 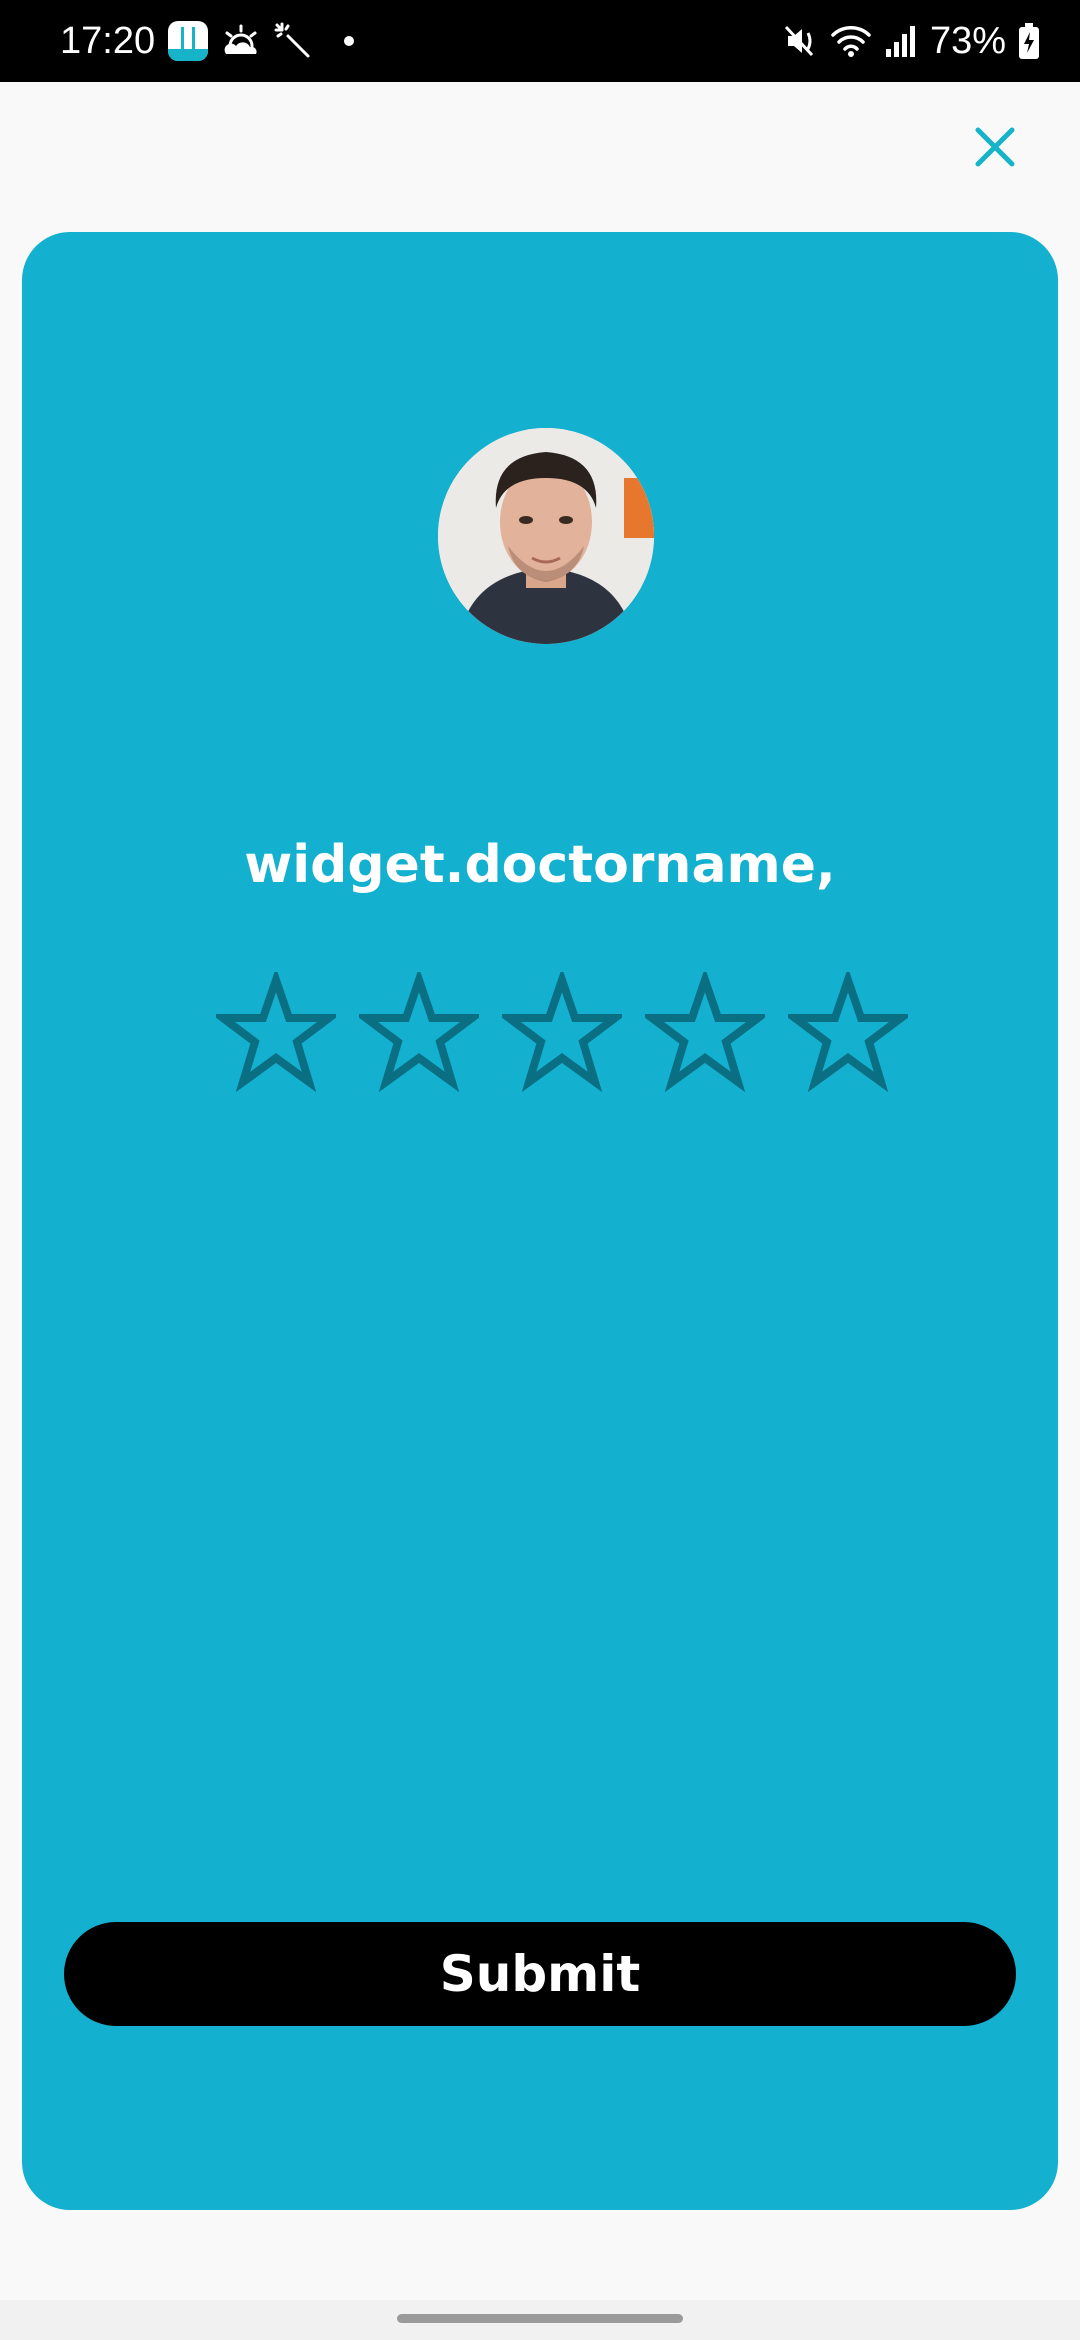 What do you see at coordinates (705, 1032) in the screenshot?
I see `star-4-icon` at bounding box center [705, 1032].